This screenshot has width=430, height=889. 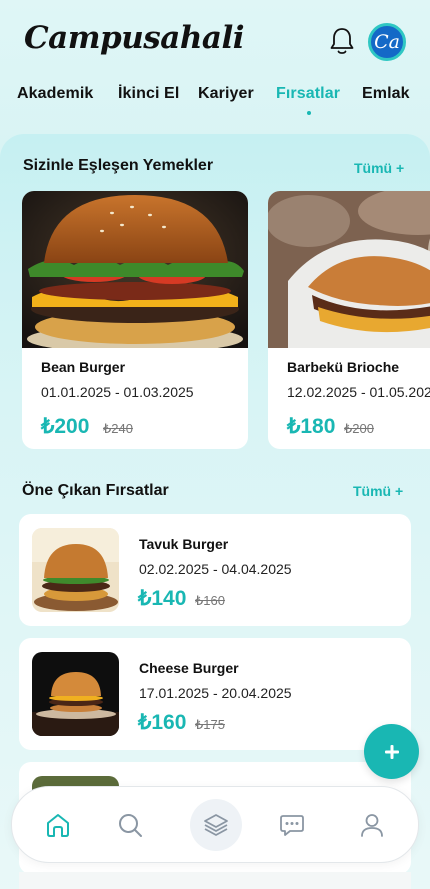 What do you see at coordinates (65, 426) in the screenshot?
I see `match-card-price: ₺200` at bounding box center [65, 426].